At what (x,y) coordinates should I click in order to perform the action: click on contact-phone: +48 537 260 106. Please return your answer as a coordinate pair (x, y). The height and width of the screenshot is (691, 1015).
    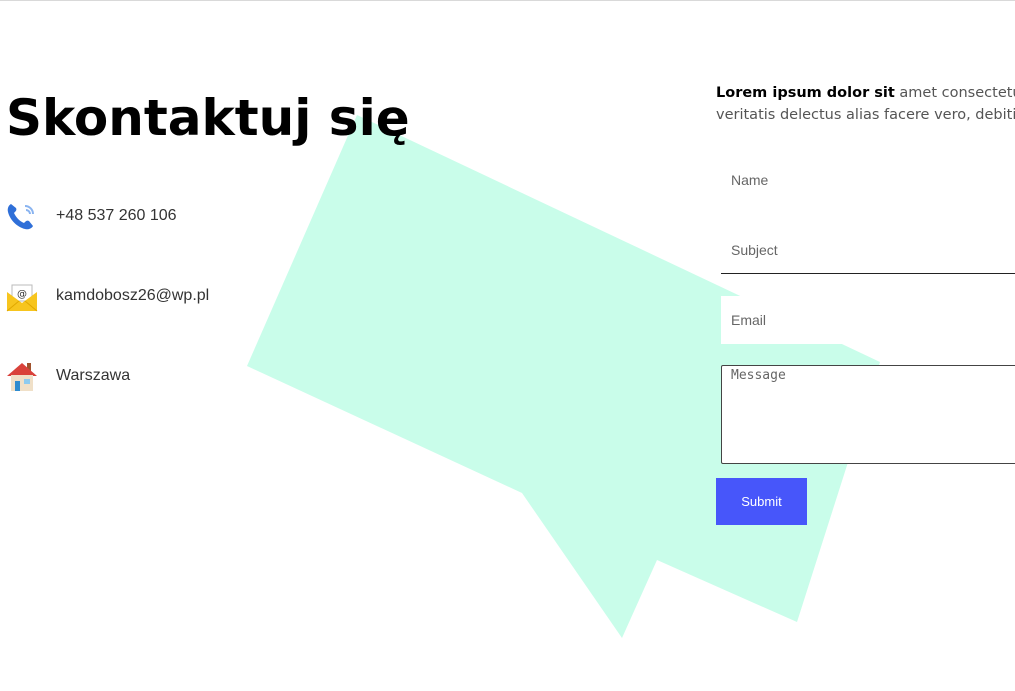
    Looking at the image, I should click on (91, 216).